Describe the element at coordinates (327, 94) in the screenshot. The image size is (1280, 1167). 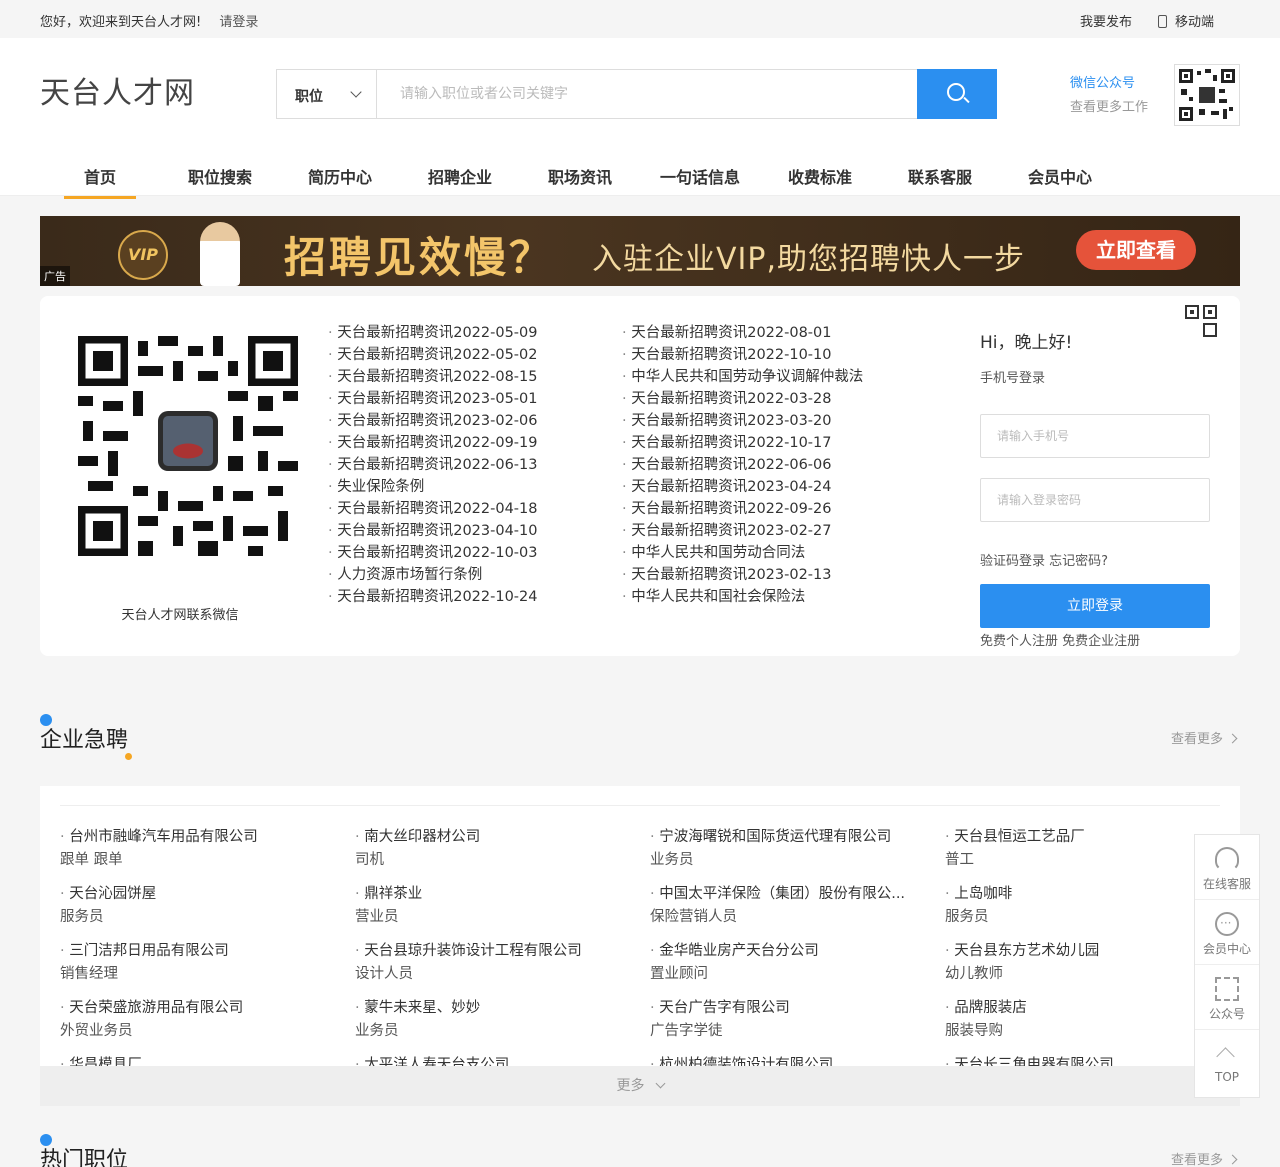
I see `search-type-select: 职位` at that location.